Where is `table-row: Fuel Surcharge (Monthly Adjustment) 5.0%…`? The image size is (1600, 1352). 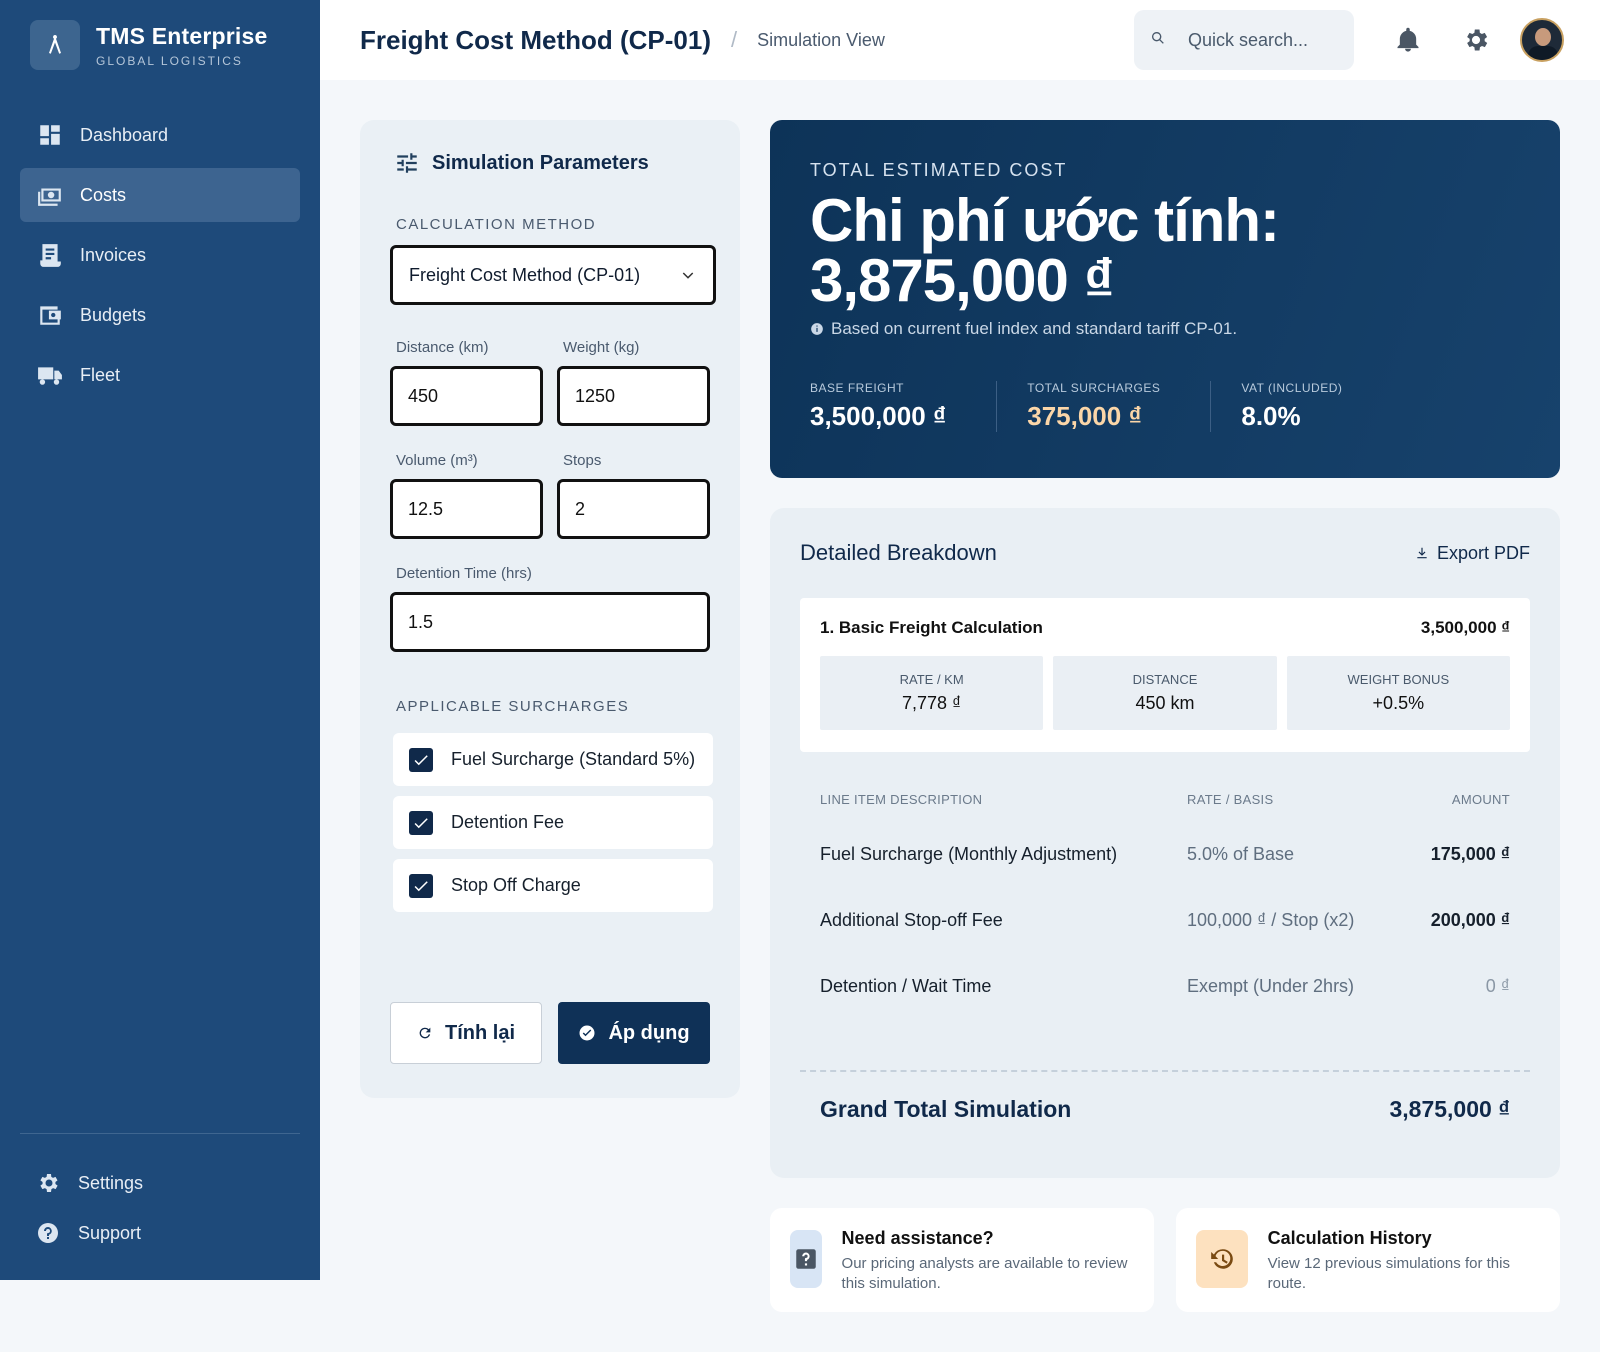
table-row: Fuel Surcharge (Monthly Adjustment) 5.0%… is located at coordinates (1165, 854).